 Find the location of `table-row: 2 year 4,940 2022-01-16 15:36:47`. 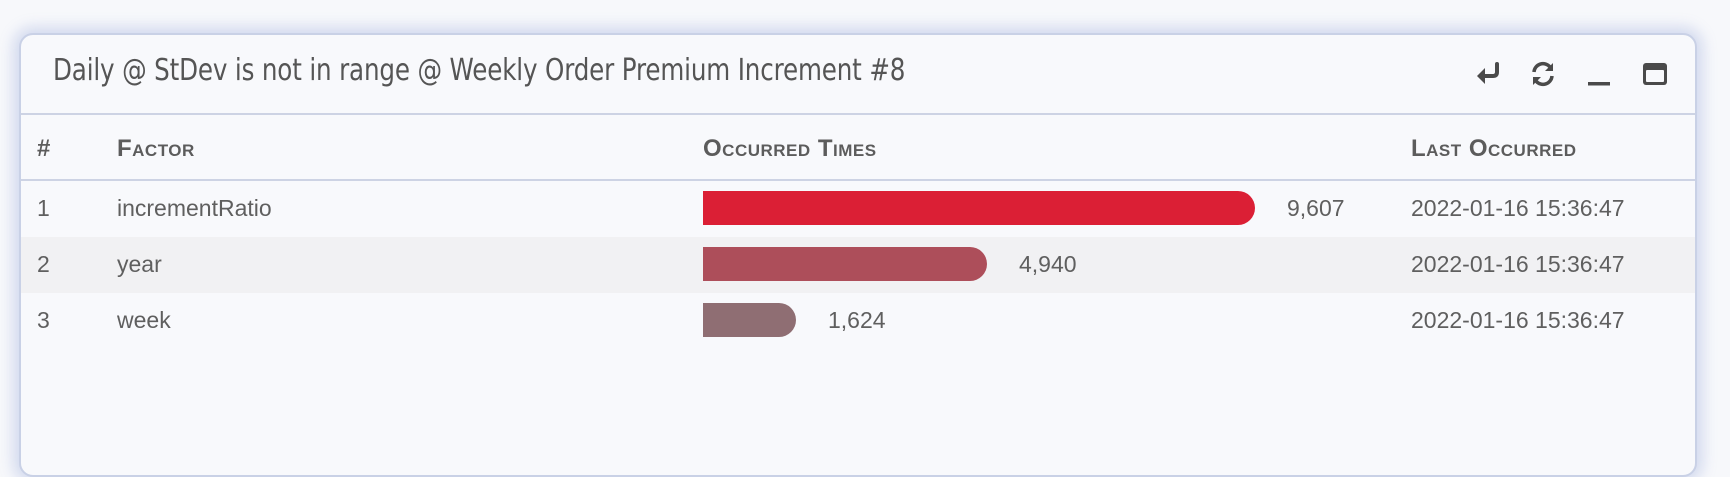

table-row: 2 year 4,940 2022-01-16 15:36:47 is located at coordinates (858, 265).